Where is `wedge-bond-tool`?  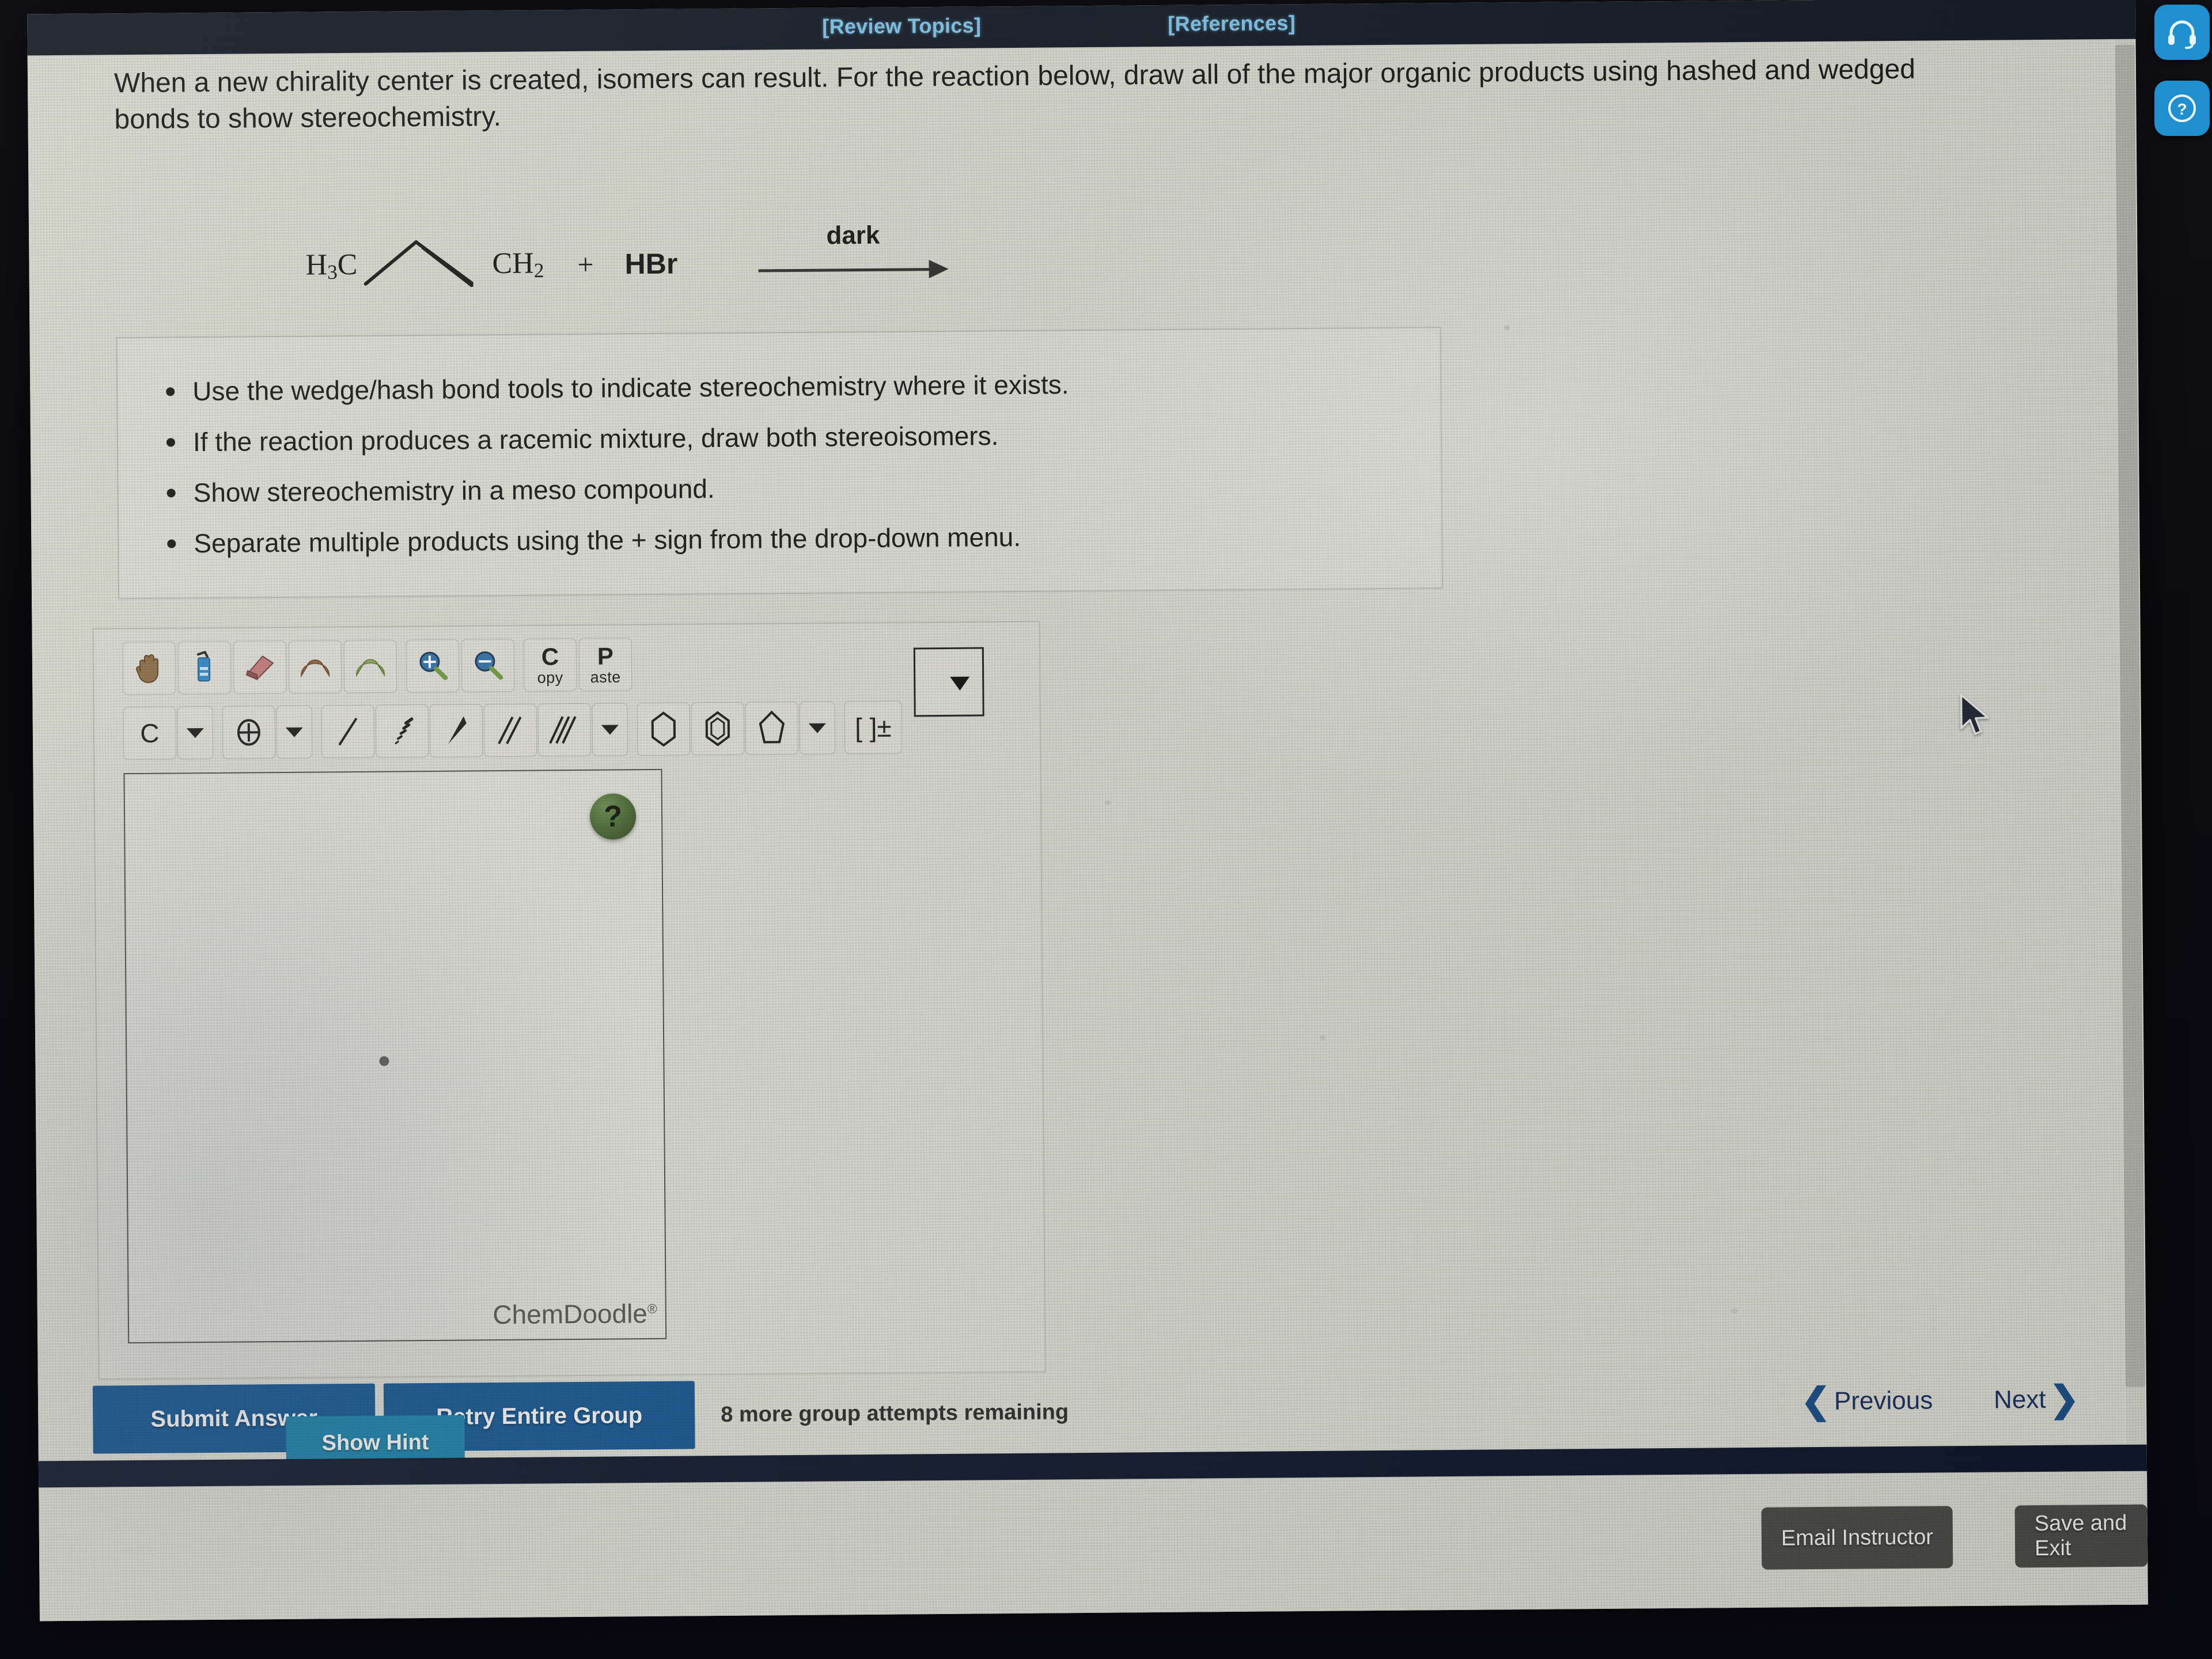
wedge-bond-tool is located at coordinates (456, 730).